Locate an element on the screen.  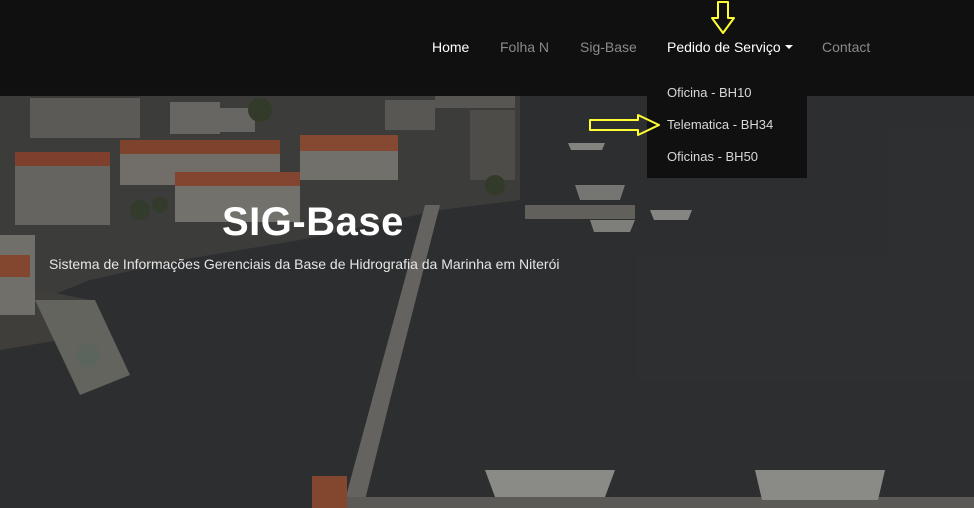
nav-home-label: Home is located at coordinates (451, 47).